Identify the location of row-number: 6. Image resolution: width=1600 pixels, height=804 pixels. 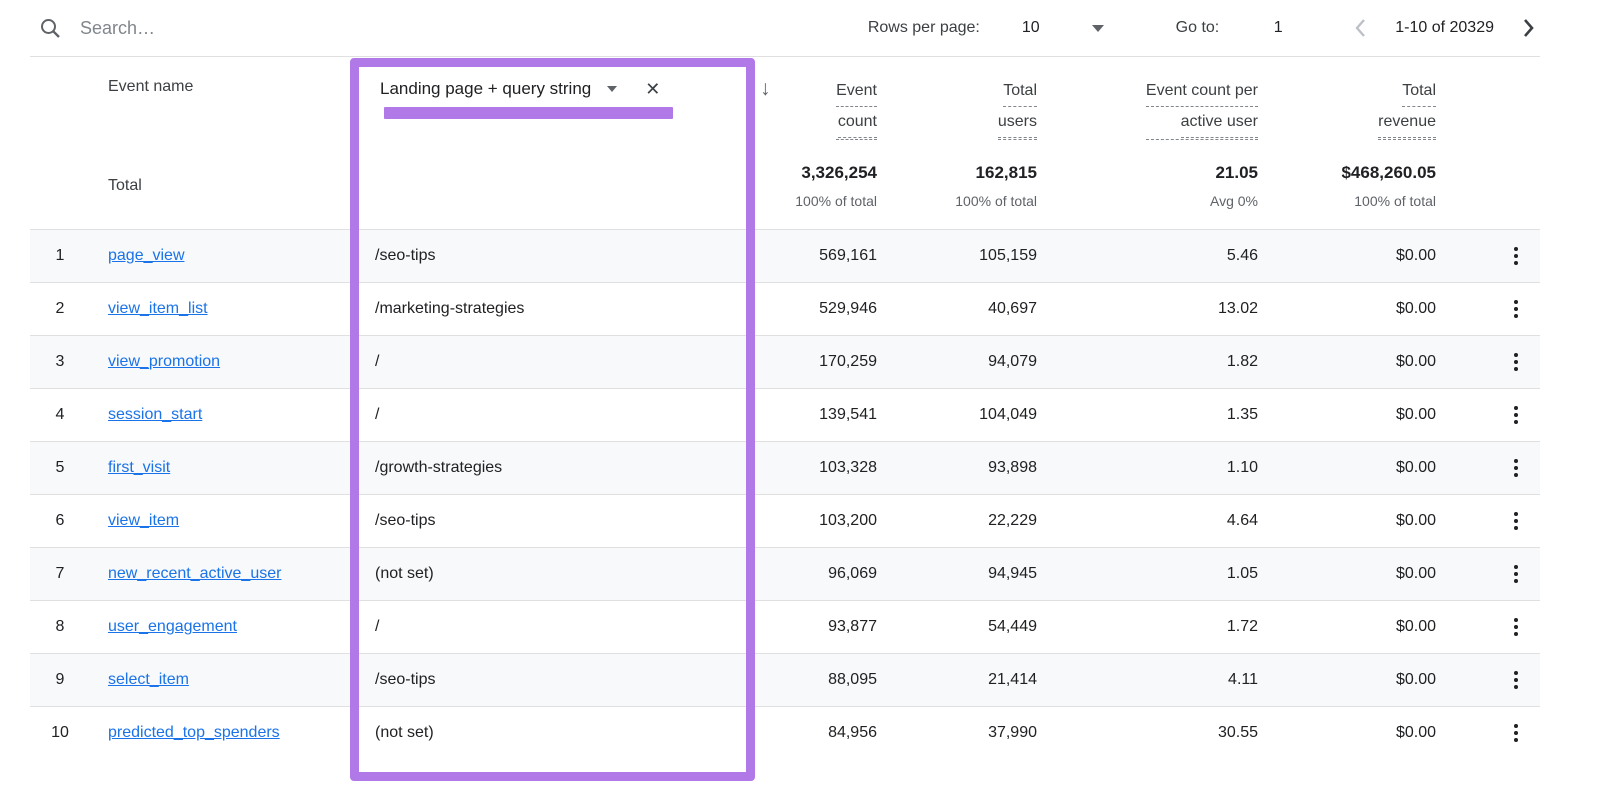
(60, 520).